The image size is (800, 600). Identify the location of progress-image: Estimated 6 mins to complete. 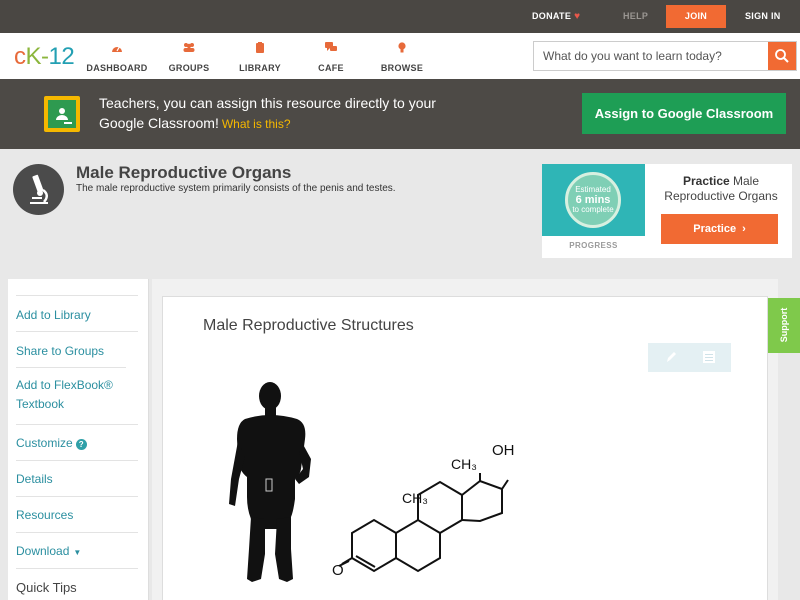
(593, 200).